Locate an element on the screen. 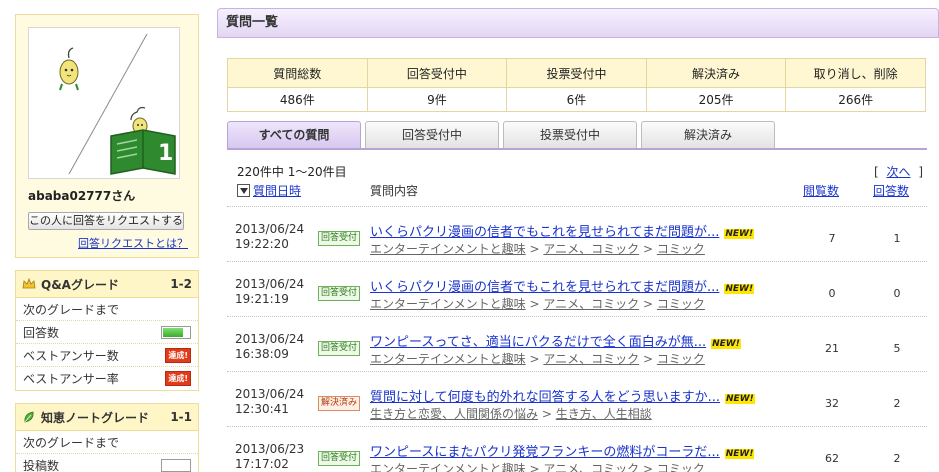 The height and width of the screenshot is (472, 939). question-title-link: ワンピースにまたパクリ発覚フランキーの燃料がコーラだ... NEW! is located at coordinates (562, 450).